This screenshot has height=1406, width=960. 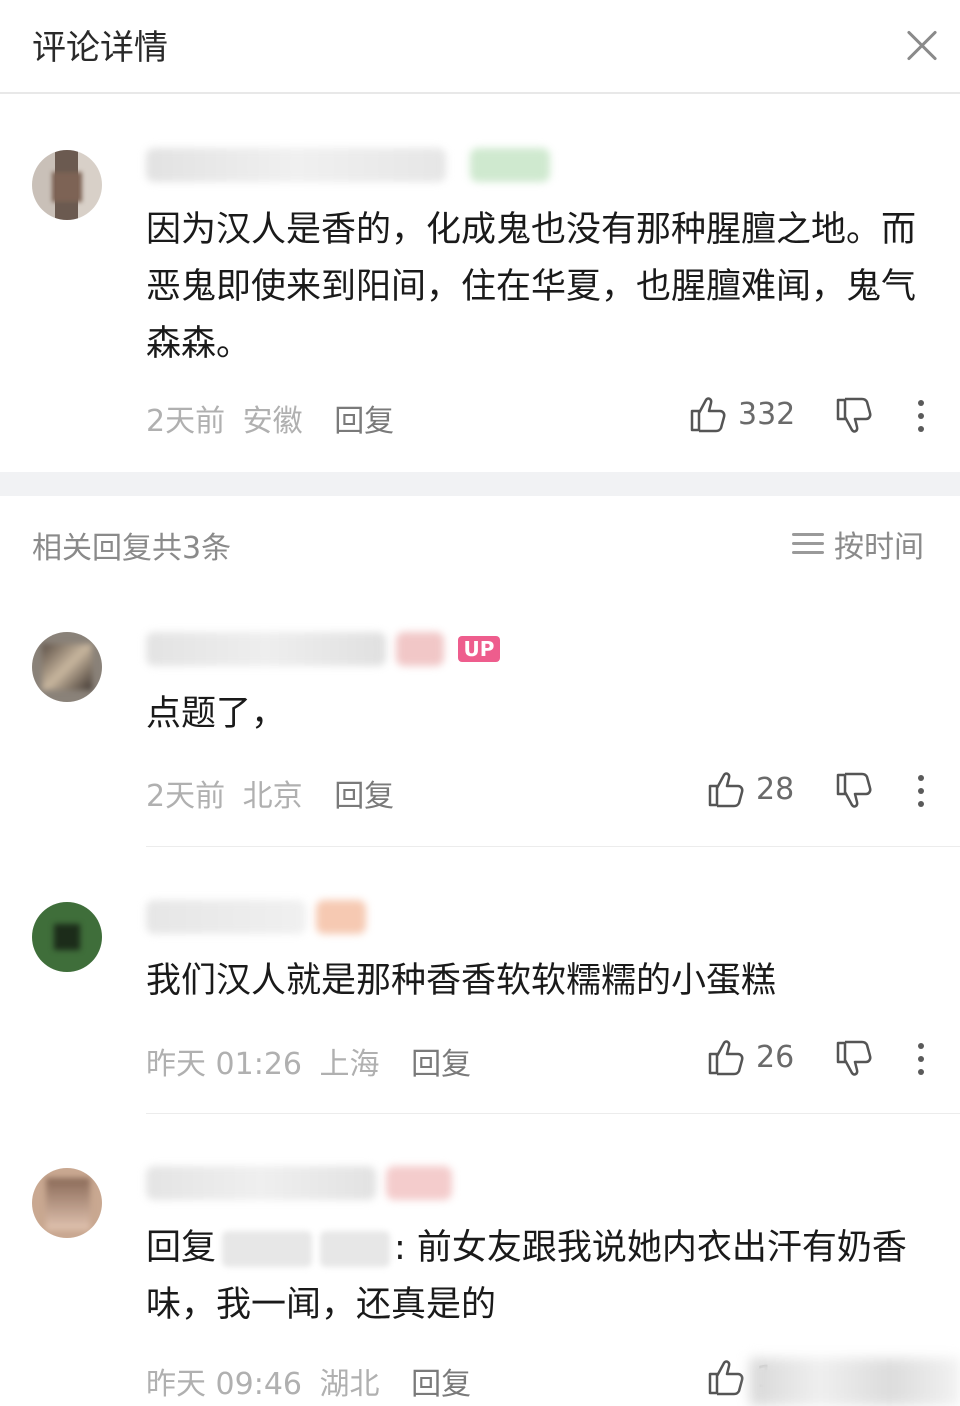 What do you see at coordinates (186, 421) in the screenshot?
I see `comment-time: 2天前` at bounding box center [186, 421].